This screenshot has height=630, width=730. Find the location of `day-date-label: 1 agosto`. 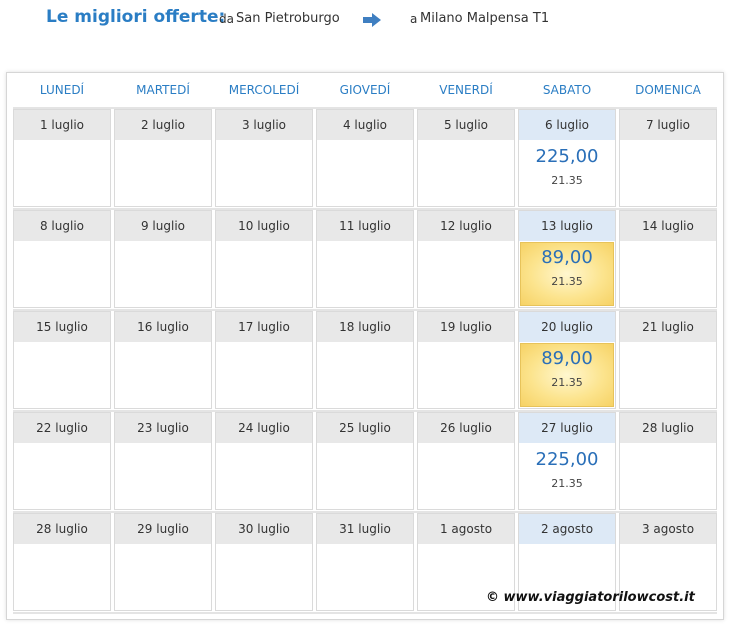

day-date-label: 1 agosto is located at coordinates (466, 529).